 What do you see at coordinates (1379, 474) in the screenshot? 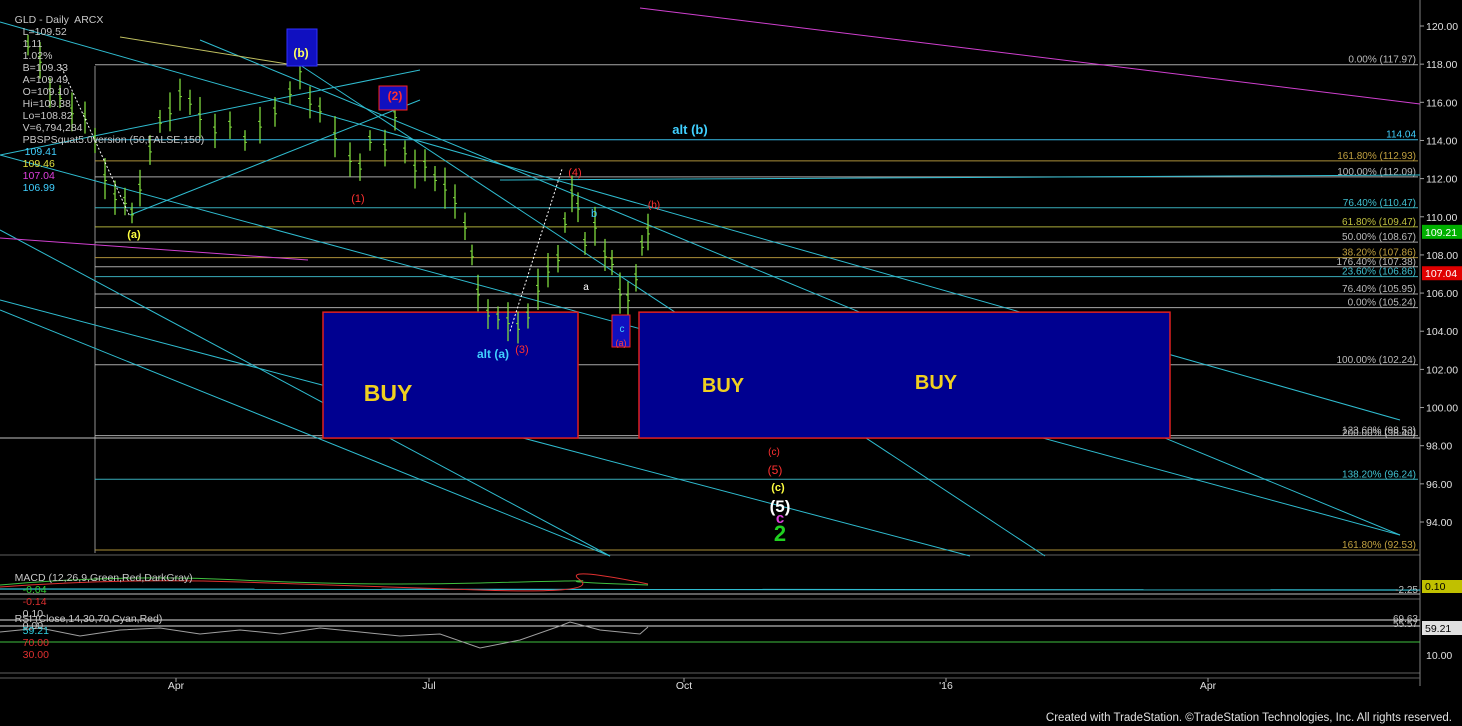
I see `fib-level-label: 138.20% (96.24)` at bounding box center [1379, 474].